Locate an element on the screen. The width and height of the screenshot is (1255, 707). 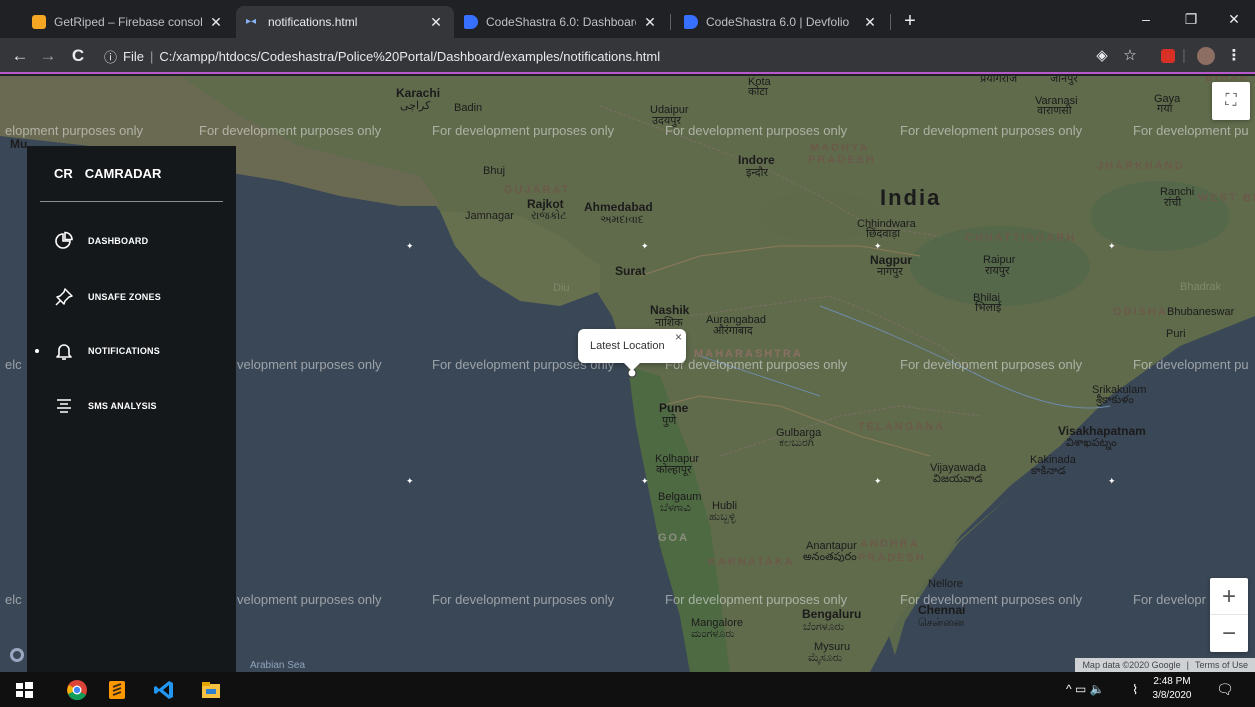
wifi-icon: ⌇ is located at coordinates (1135, 689).